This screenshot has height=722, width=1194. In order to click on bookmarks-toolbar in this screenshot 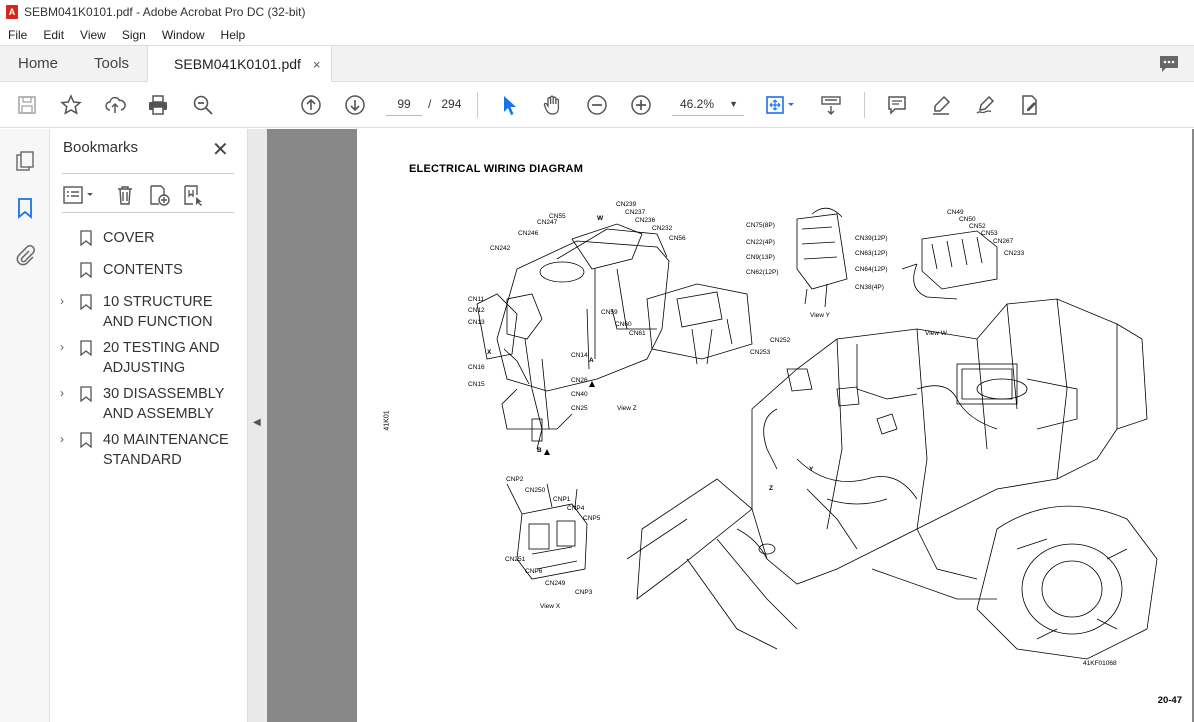, I will do `click(148, 193)`.